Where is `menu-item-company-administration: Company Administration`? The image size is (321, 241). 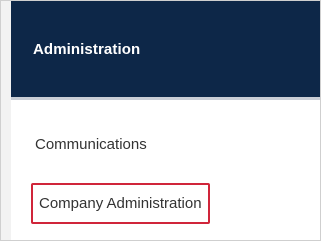
menu-item-company-administration: Company Administration is located at coordinates (120, 203).